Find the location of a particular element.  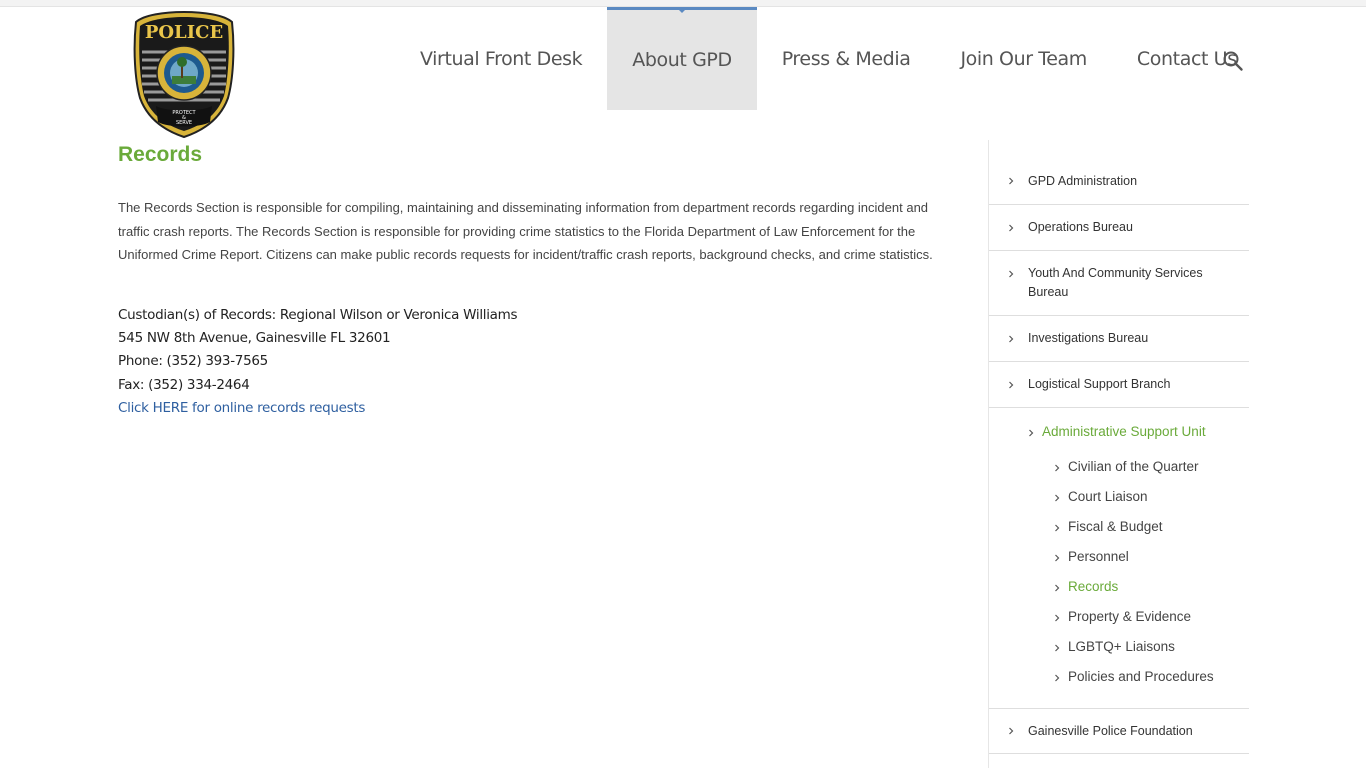

sidebar-subitem-records: Records is located at coordinates (1087, 586).